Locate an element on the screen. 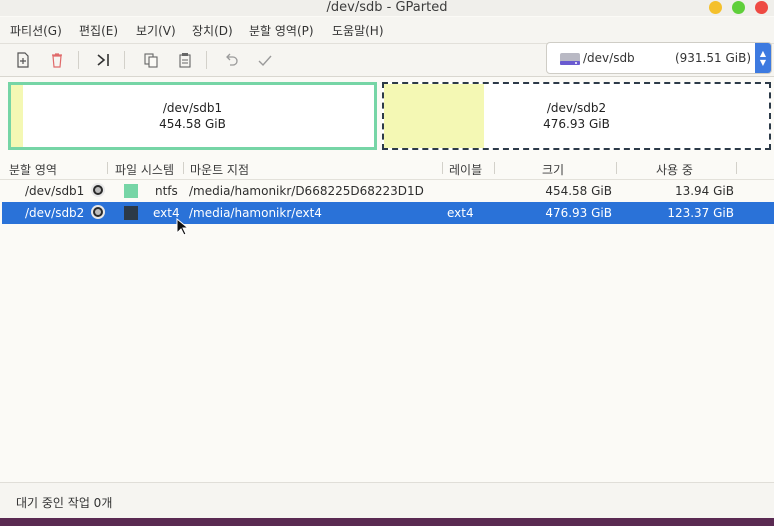  row-mountpoint: /media/hamonikr/ext4 is located at coordinates (255, 213).